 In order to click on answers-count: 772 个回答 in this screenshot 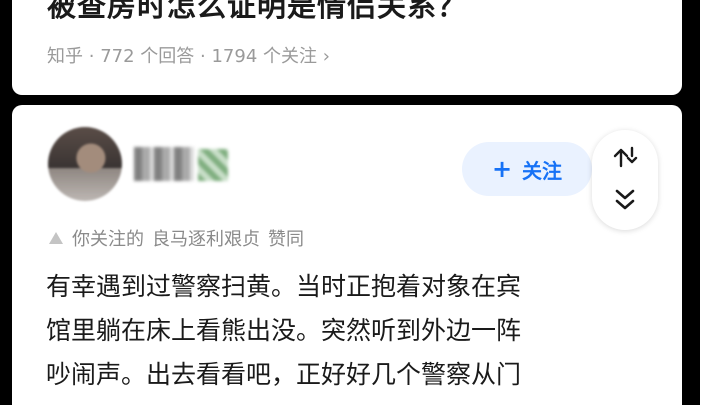, I will do `click(147, 56)`.